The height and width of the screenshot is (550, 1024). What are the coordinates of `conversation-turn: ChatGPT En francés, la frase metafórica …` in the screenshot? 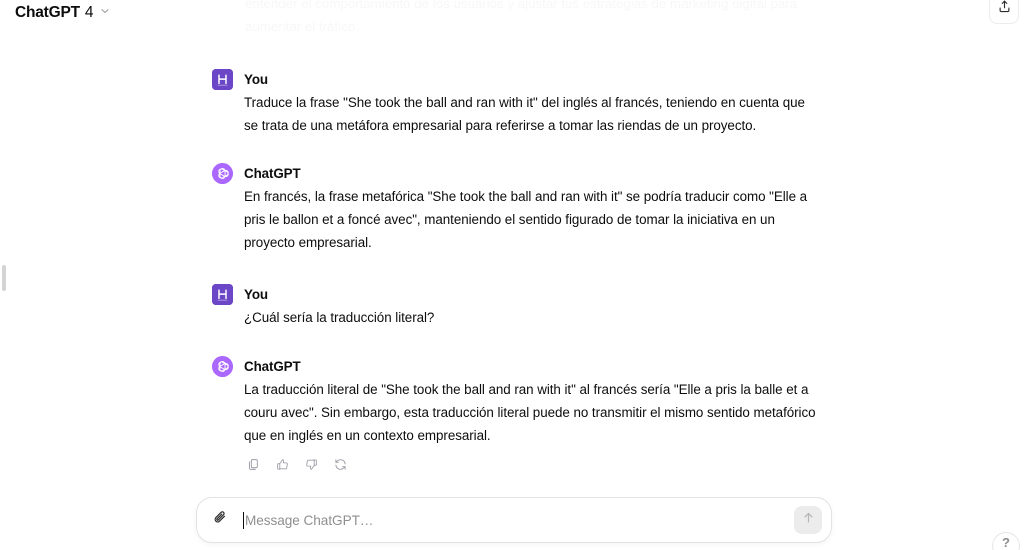 It's located at (517, 208).